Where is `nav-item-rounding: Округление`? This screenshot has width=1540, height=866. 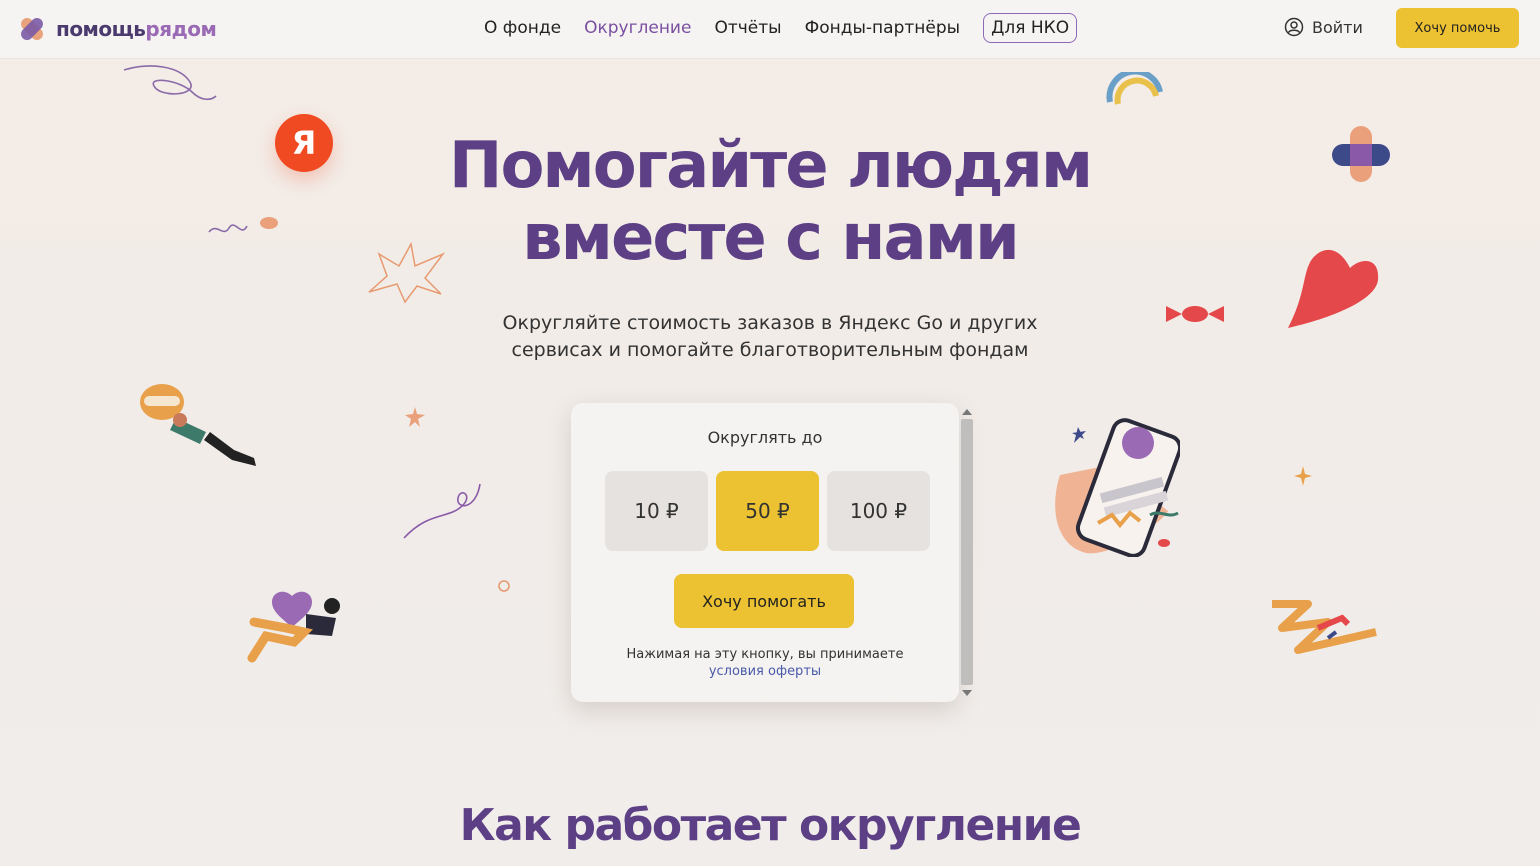 nav-item-rounding: Округление is located at coordinates (637, 28).